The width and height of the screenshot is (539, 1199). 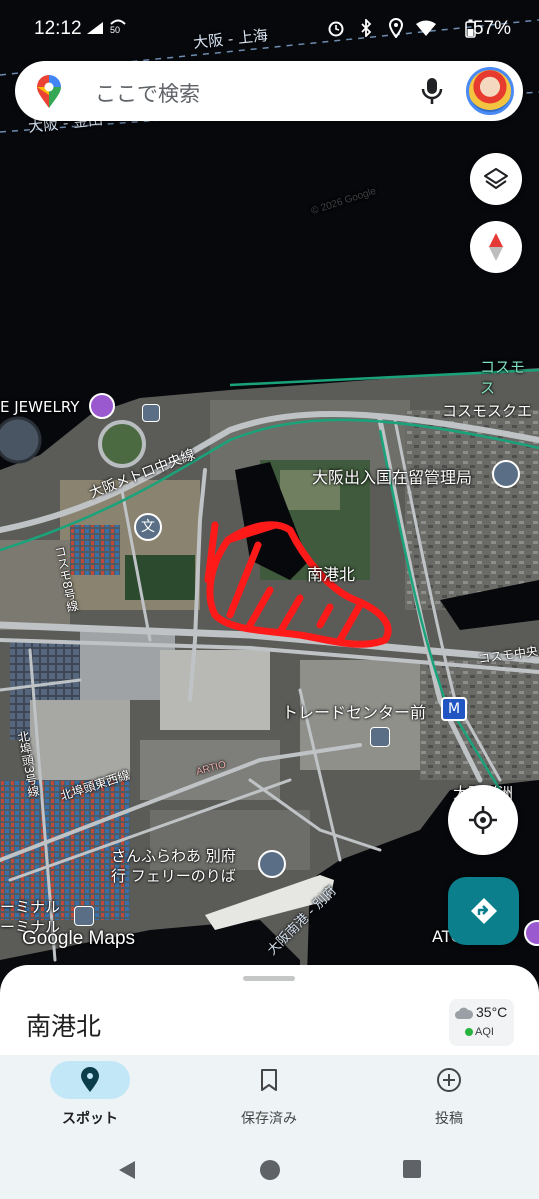 I want to click on label-nankoukita: 南港北, so click(x=331, y=573).